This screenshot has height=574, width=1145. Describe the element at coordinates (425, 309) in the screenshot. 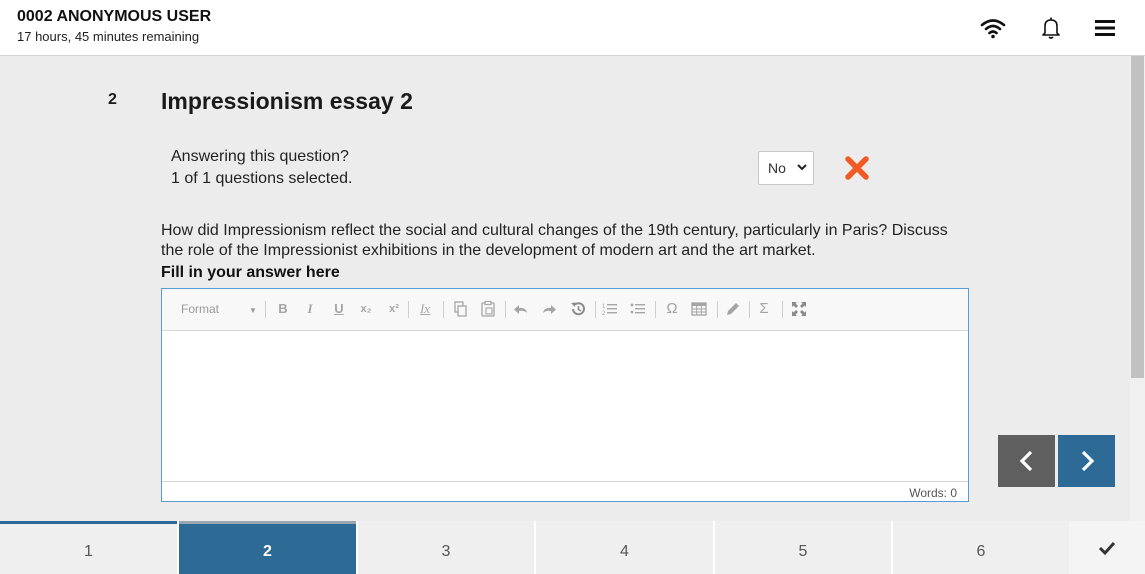

I see `remove-format-button: Ix` at that location.